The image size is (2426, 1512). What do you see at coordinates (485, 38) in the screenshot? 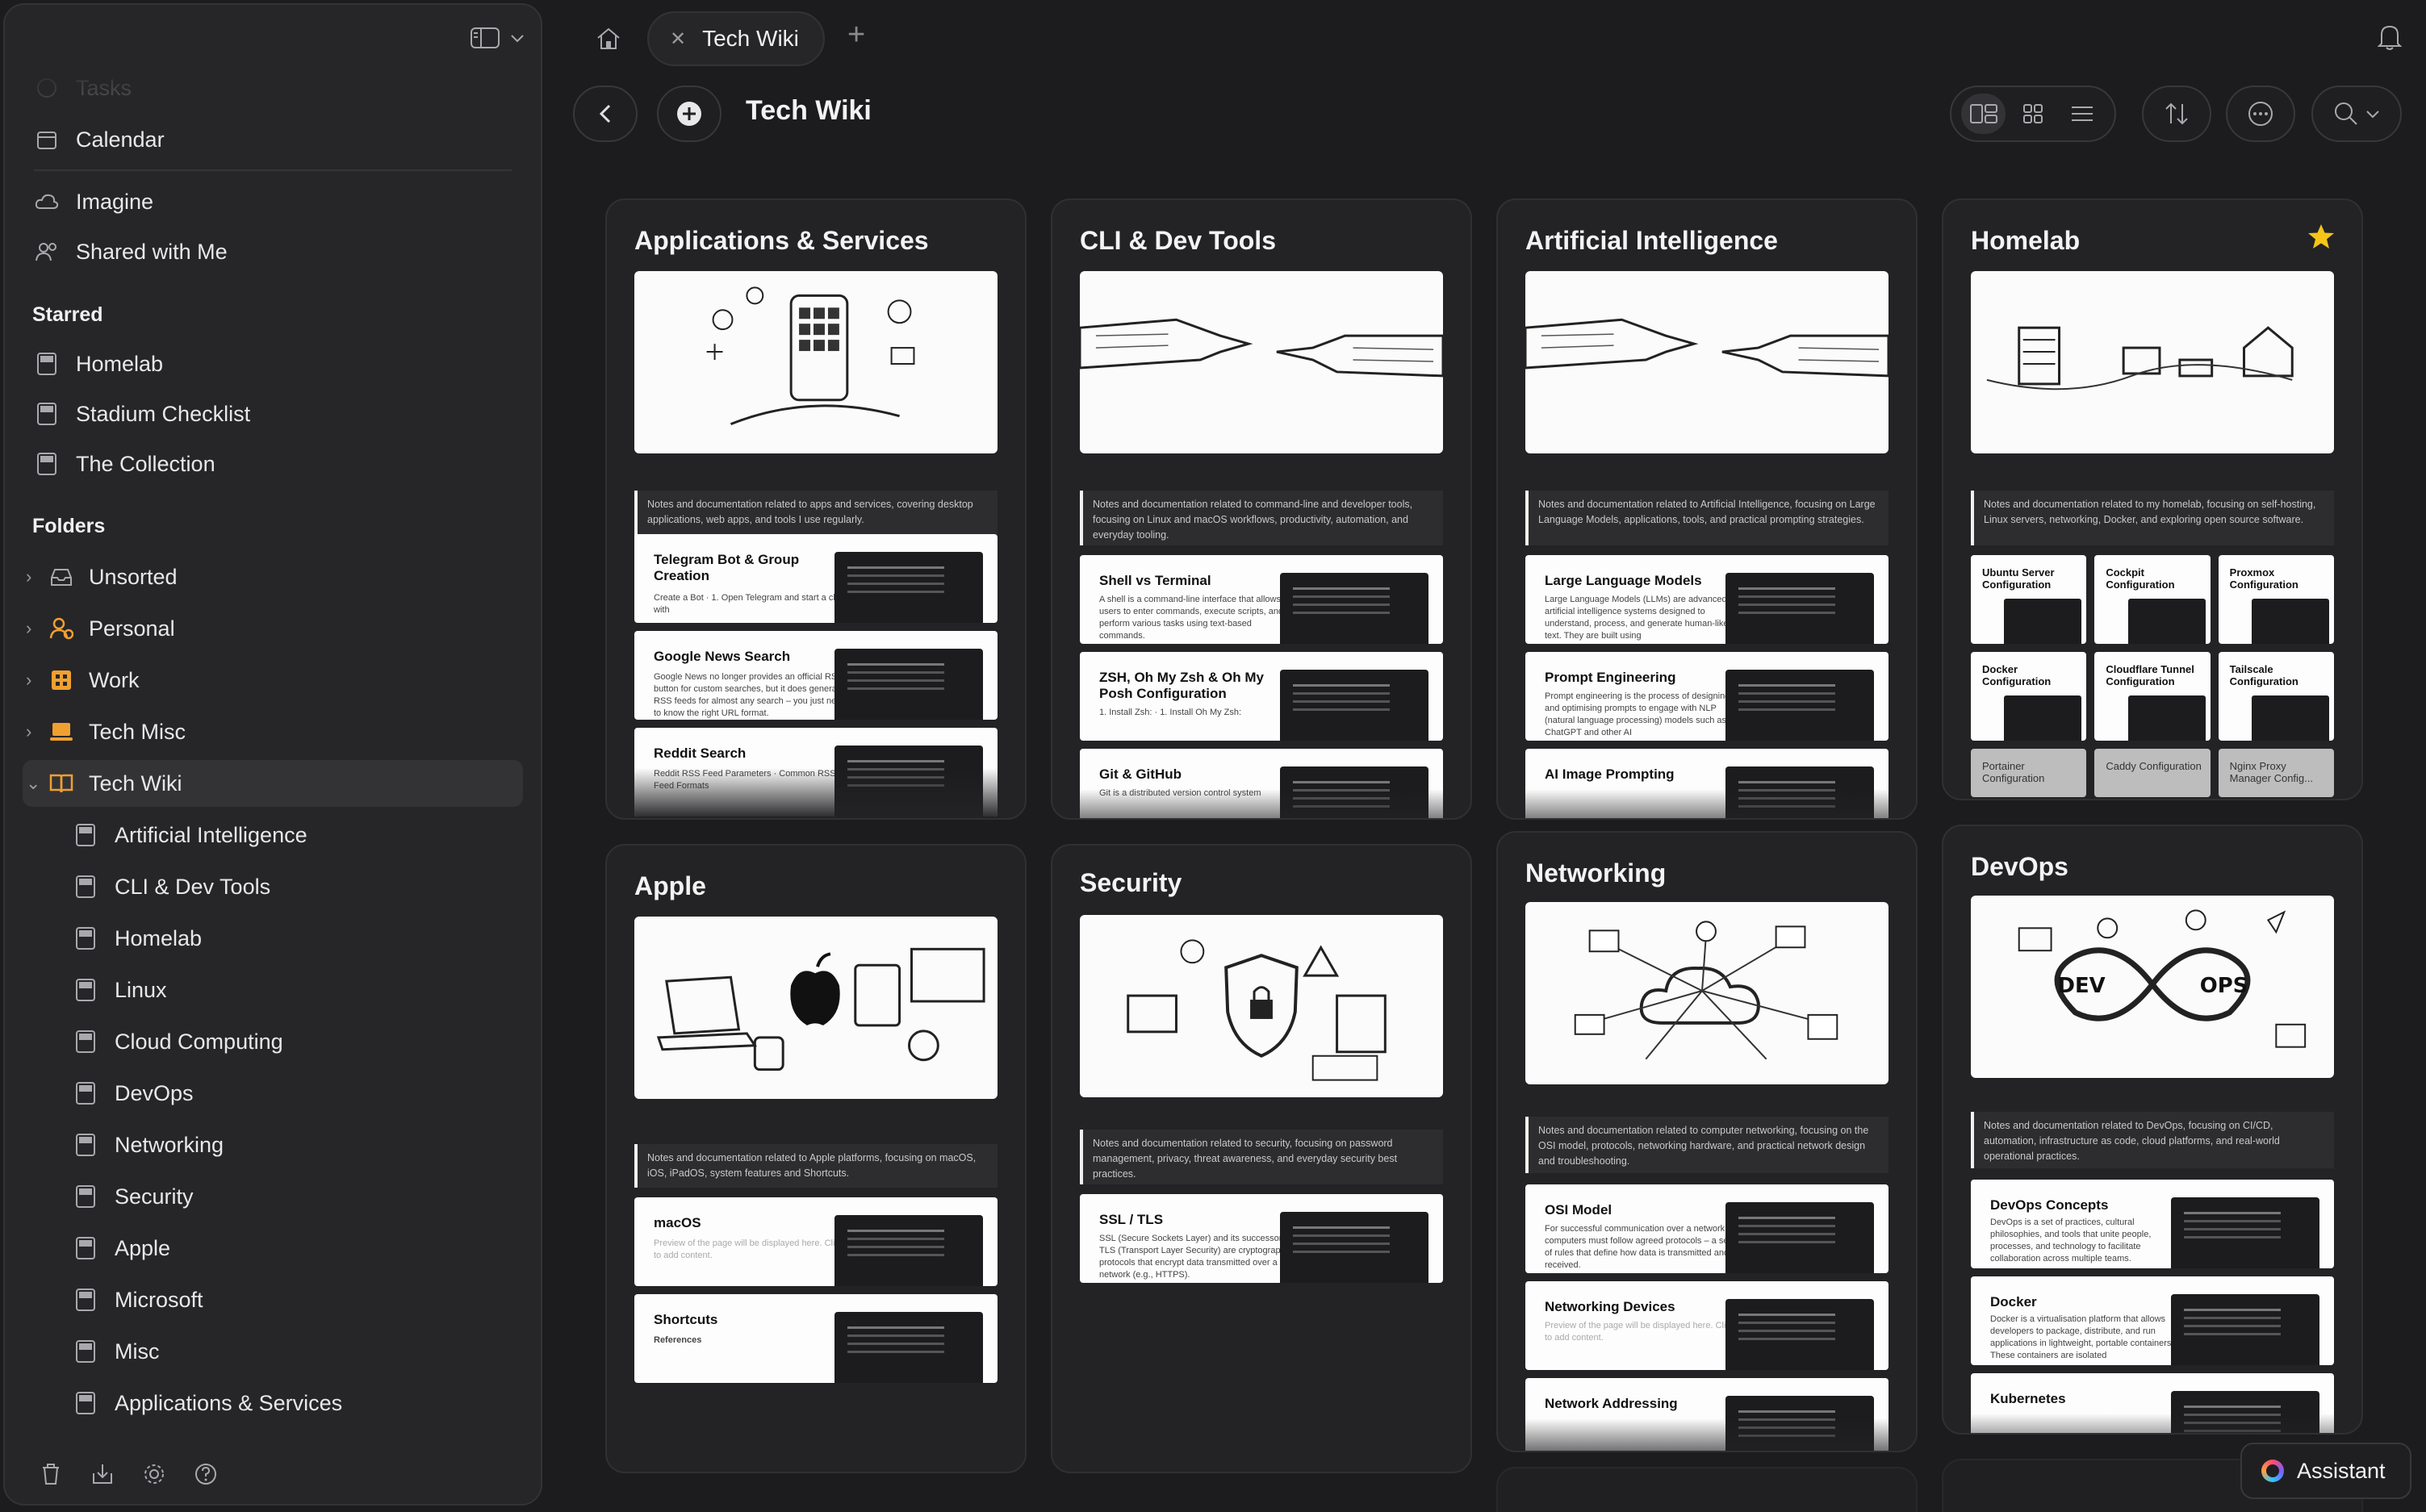
I see `sidebar-toggle-icon` at bounding box center [485, 38].